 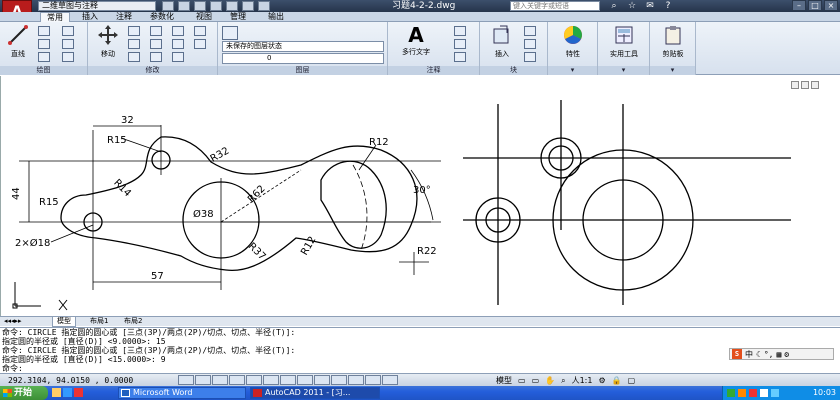 What do you see at coordinates (563, 380) in the screenshot?
I see `zoom-icon: ⌕` at bounding box center [563, 380].